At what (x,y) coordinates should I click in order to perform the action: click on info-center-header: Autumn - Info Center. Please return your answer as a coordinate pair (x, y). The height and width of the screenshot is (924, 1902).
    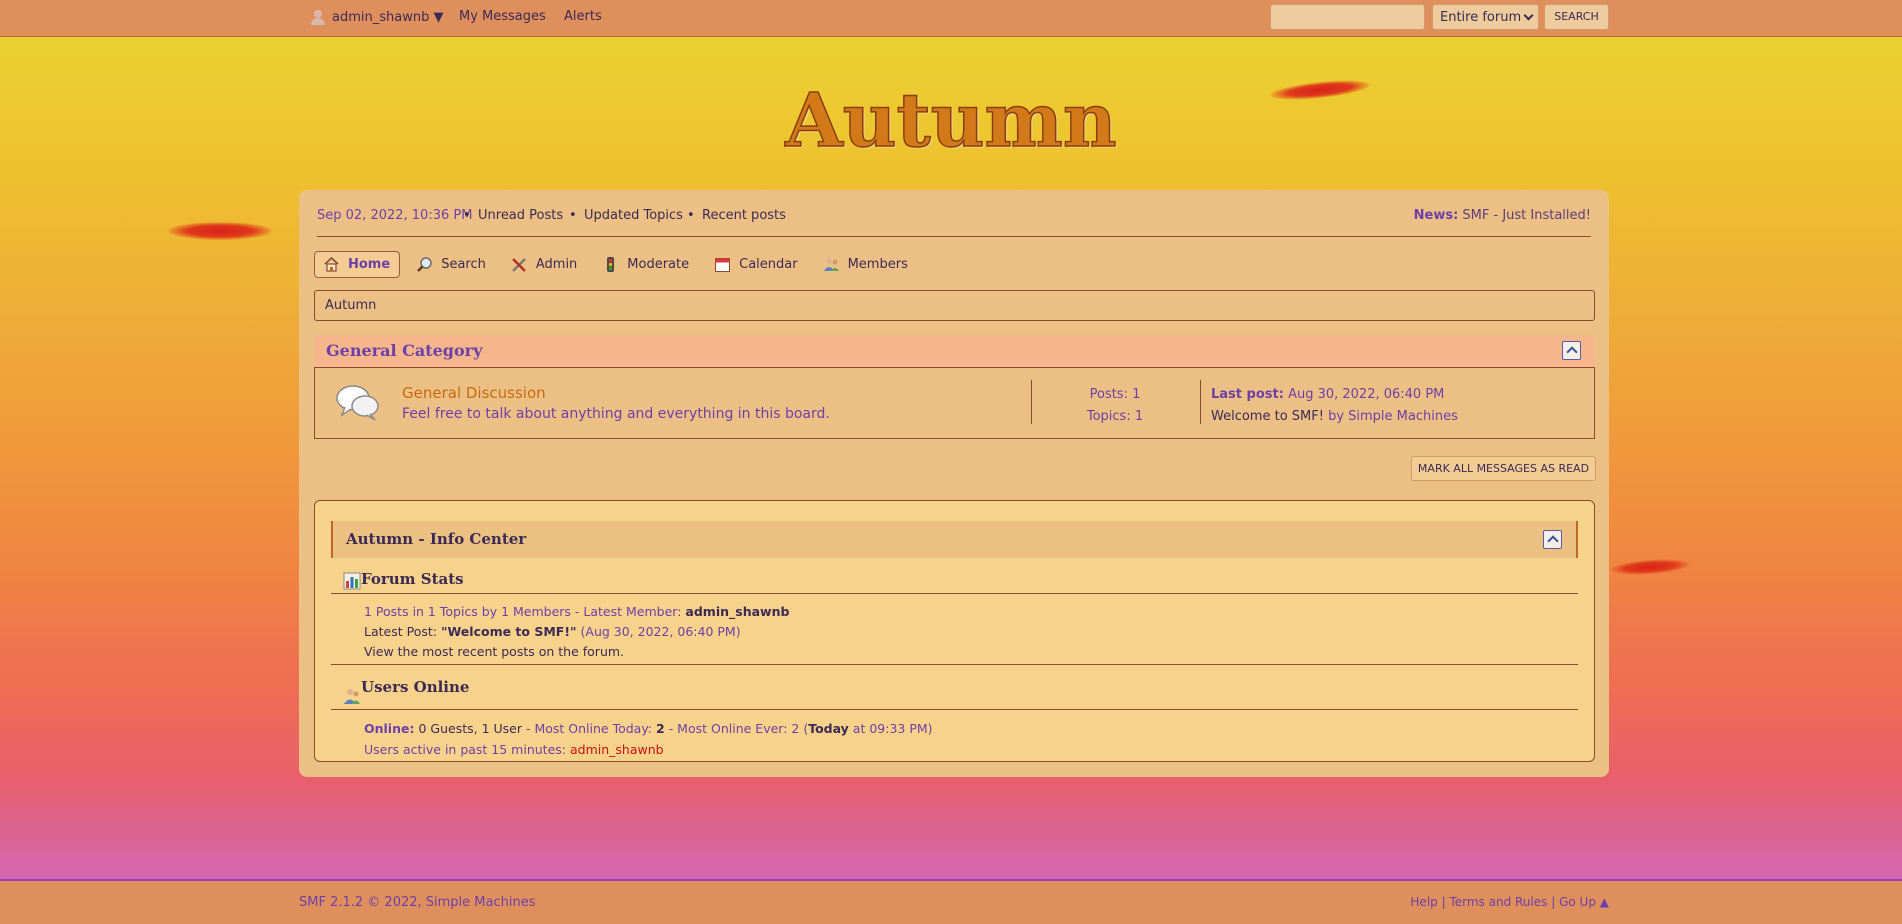
    Looking at the image, I should click on (954, 539).